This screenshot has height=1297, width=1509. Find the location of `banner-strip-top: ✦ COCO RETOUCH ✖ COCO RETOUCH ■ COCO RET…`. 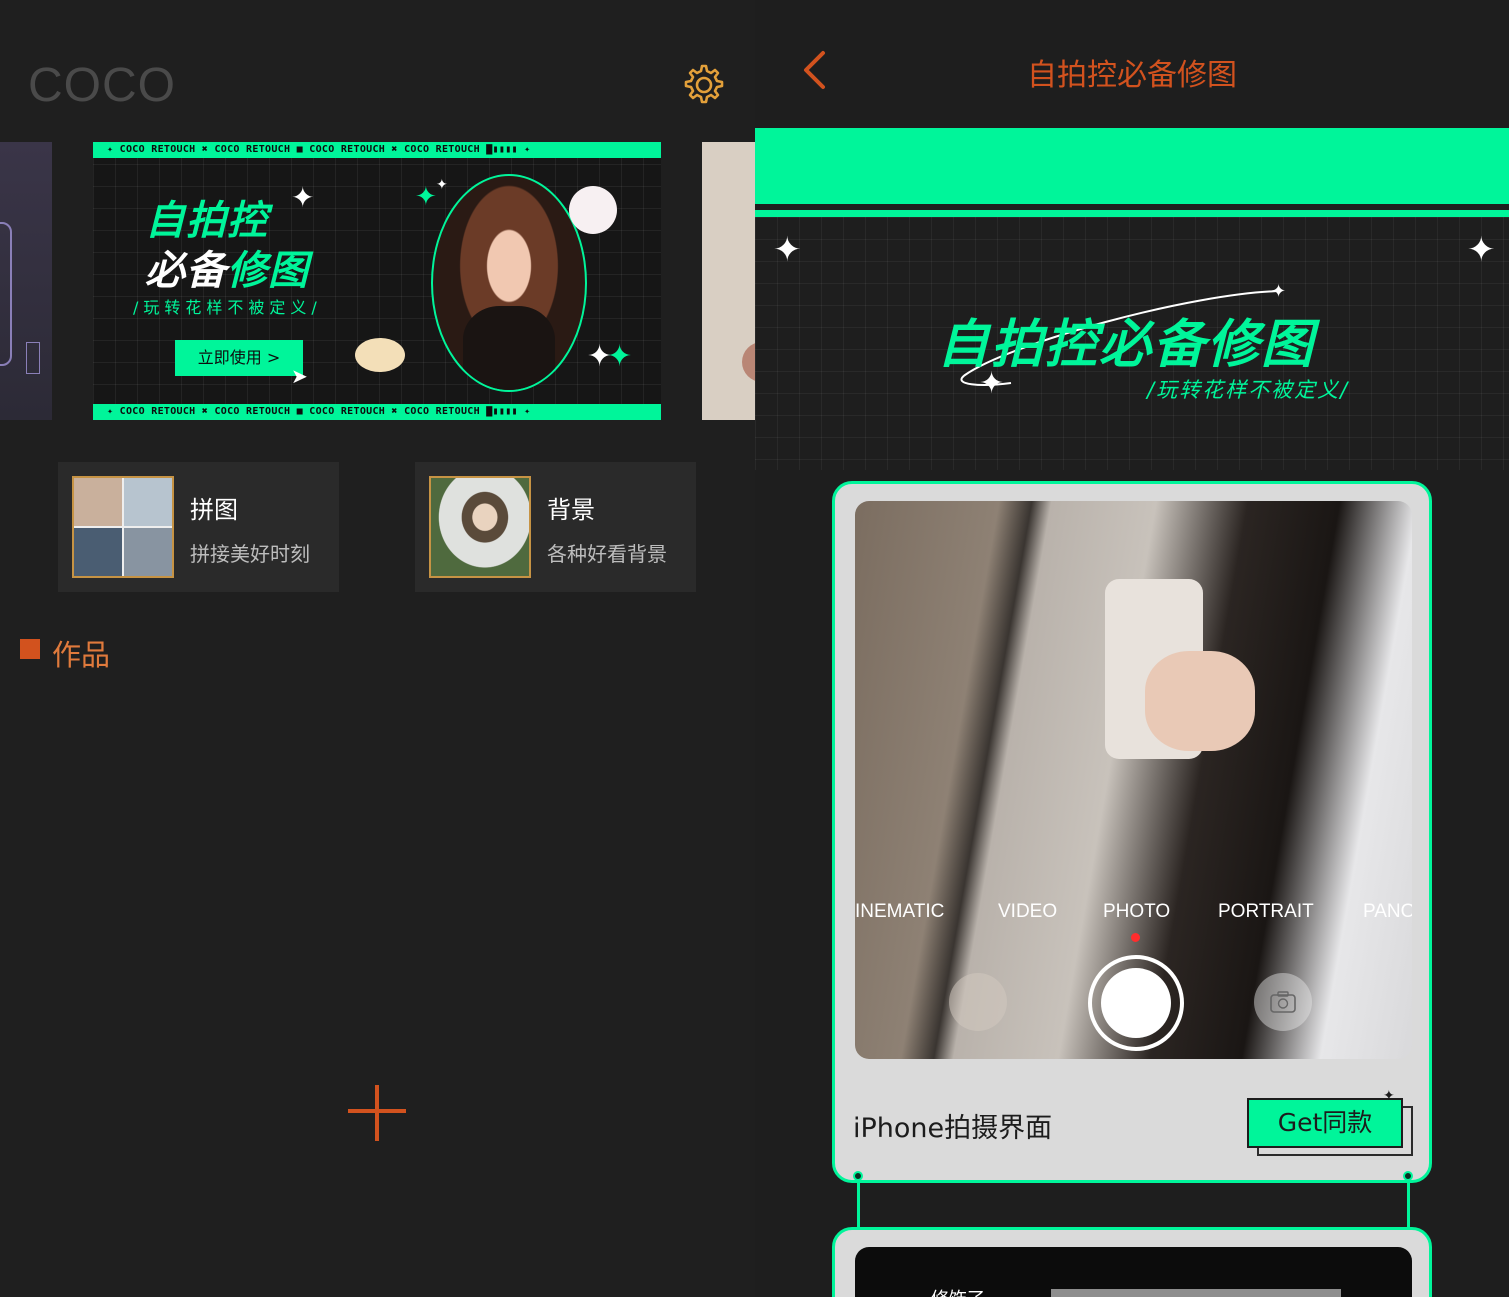

banner-strip-top: ✦ COCO RETOUCH ✖ COCO RETOUCH ■ COCO RET… is located at coordinates (377, 150).